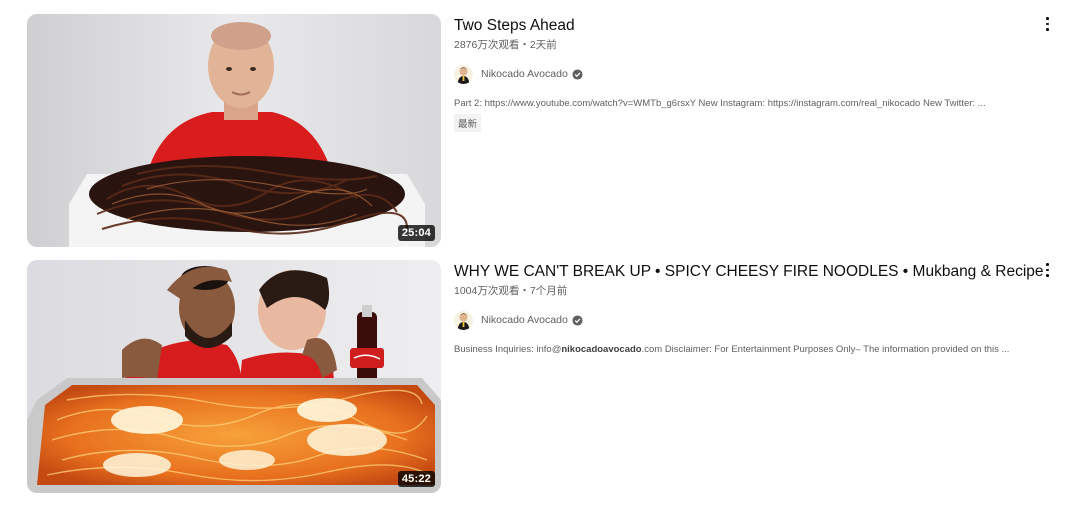  I want to click on channel-name-2: Nikocado Avocado, so click(524, 320).